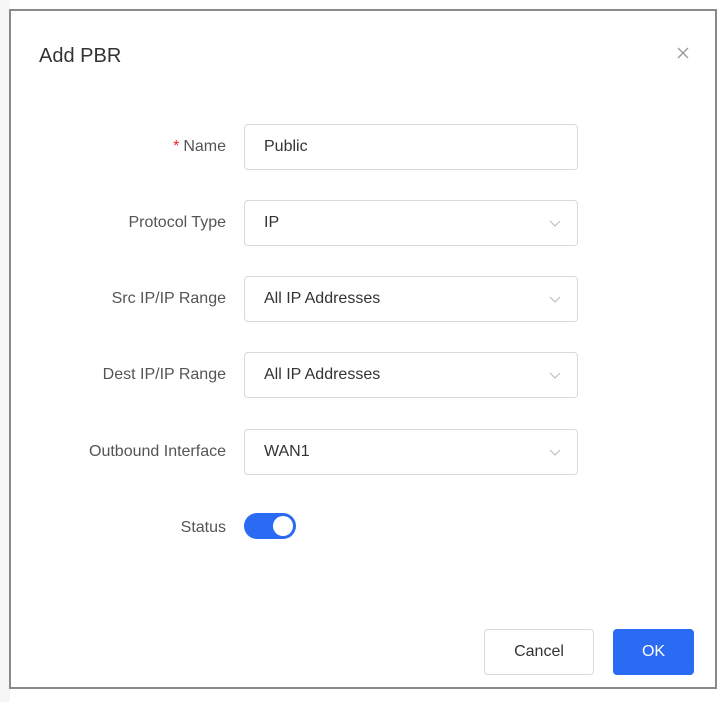  I want to click on name-input, so click(411, 147).